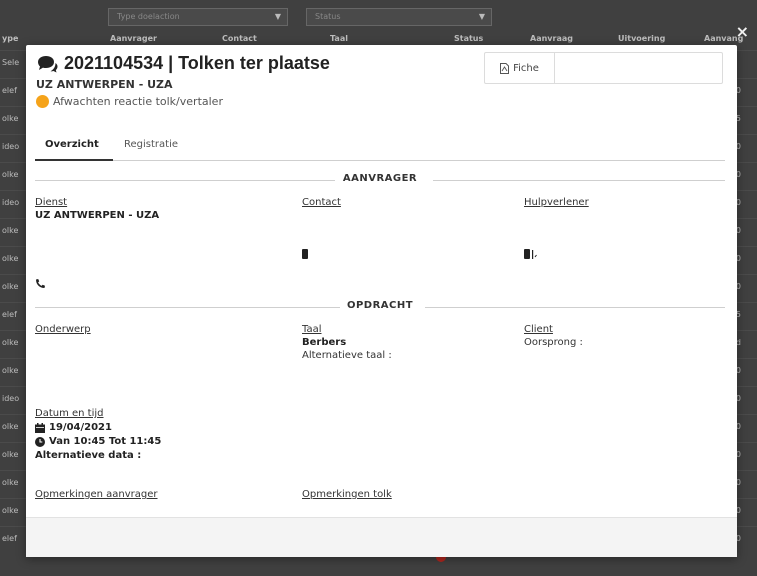 Image resolution: width=757 pixels, height=576 pixels. What do you see at coordinates (151, 144) in the screenshot?
I see `tab-registratie: Registratie` at bounding box center [151, 144].